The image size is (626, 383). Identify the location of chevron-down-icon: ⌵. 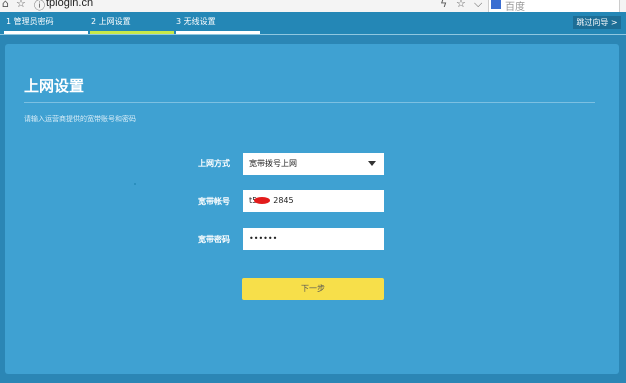
(478, 5).